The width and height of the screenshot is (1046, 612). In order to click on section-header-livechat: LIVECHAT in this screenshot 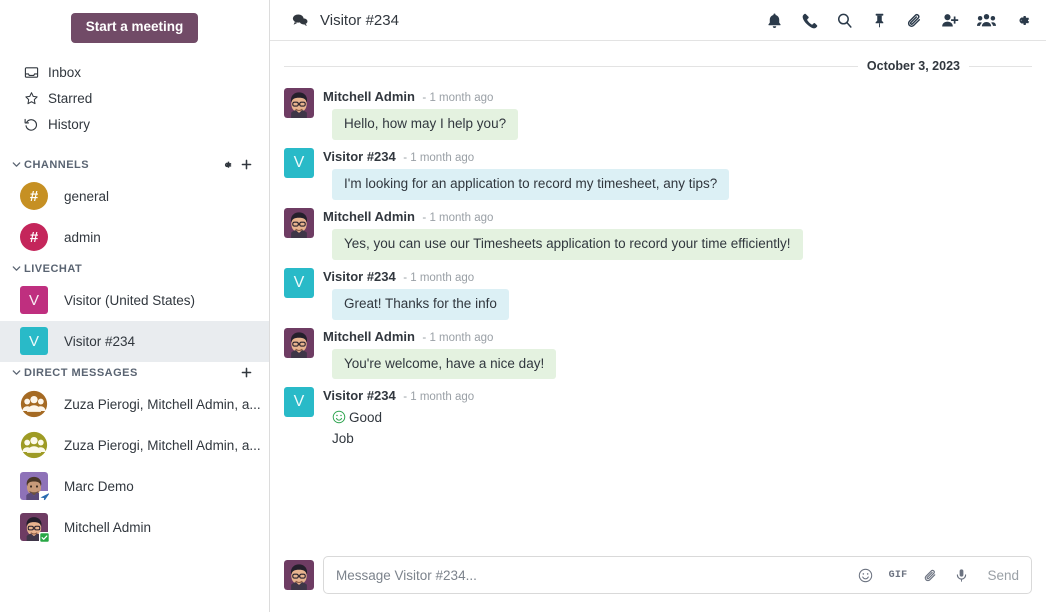, I will do `click(134, 269)`.